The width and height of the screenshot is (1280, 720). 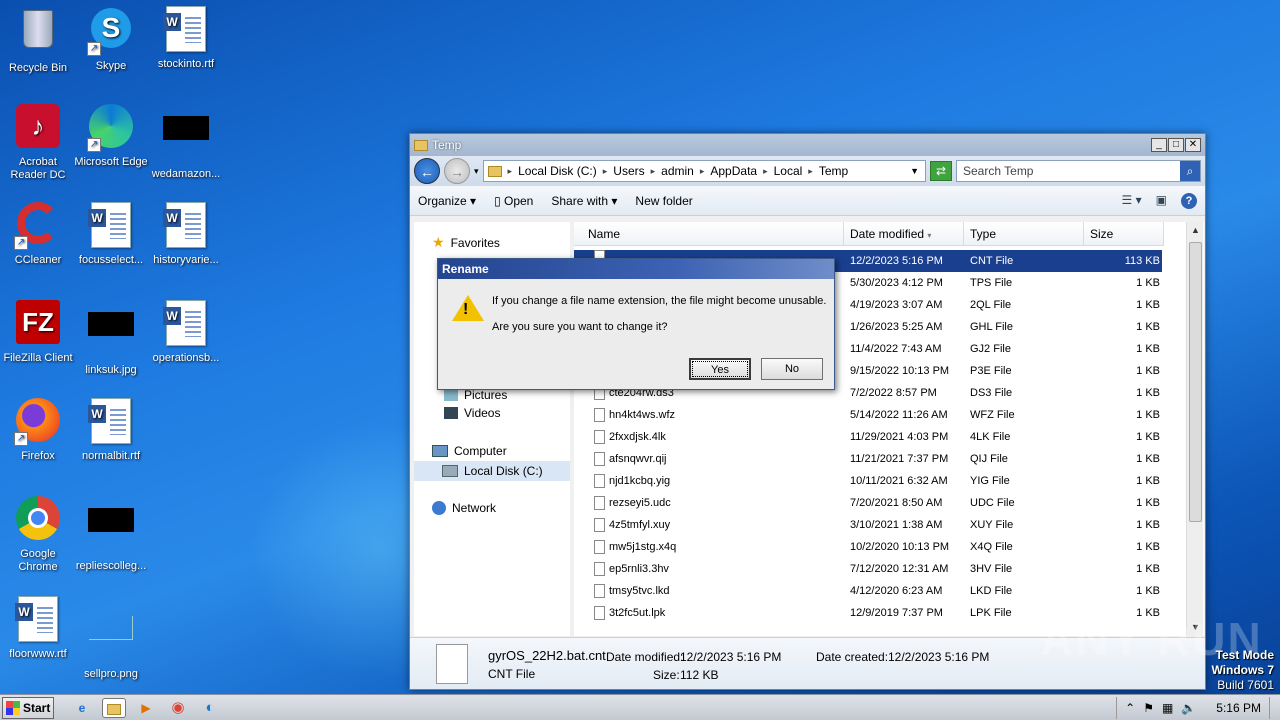 I want to click on maximize-button: □, so click(x=1176, y=145).